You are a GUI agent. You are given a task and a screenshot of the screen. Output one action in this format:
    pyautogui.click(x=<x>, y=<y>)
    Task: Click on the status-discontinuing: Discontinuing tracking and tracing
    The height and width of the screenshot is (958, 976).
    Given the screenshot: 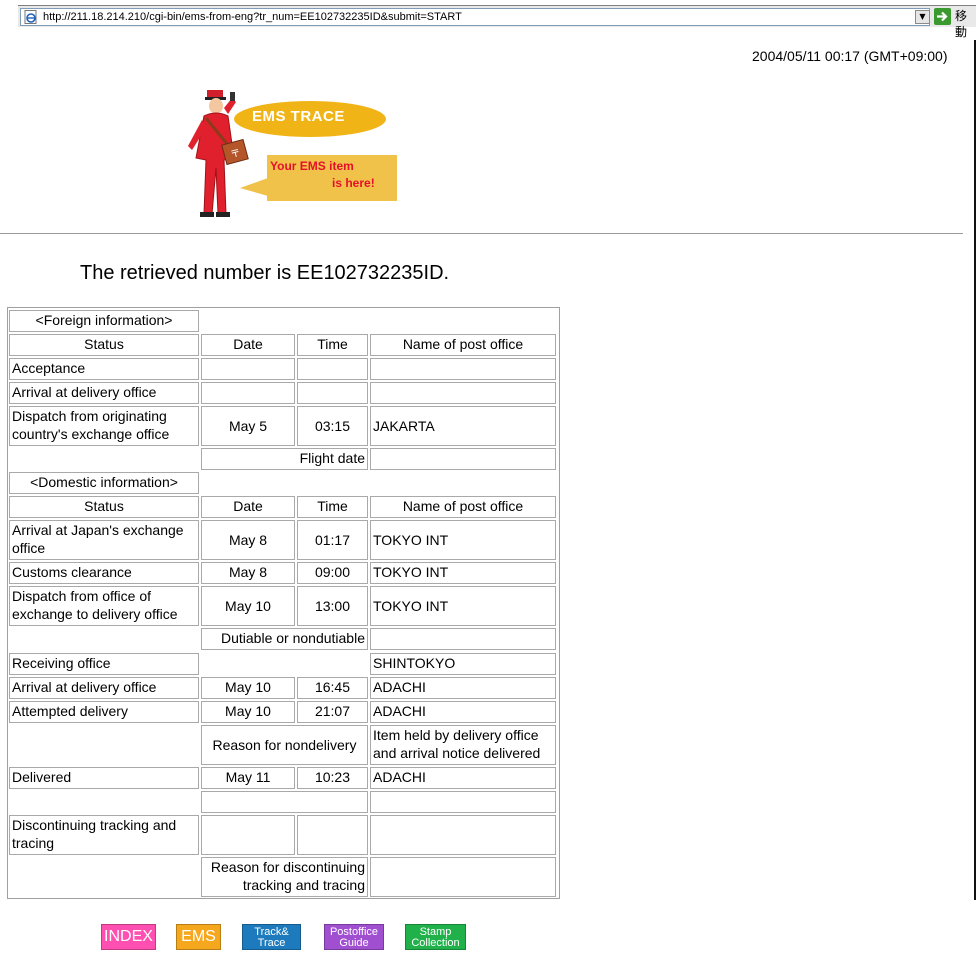 What is the action you would take?
    pyautogui.click(x=104, y=835)
    